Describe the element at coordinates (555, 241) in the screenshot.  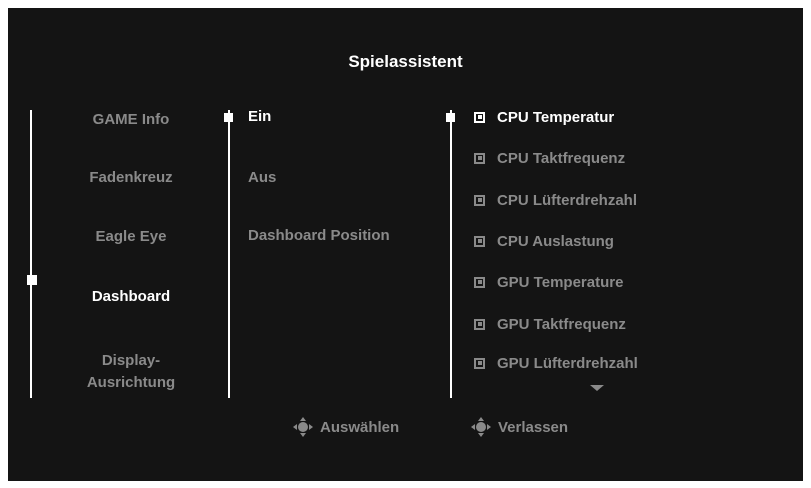
I see `checkbox-label: CPU Auslastung` at that location.